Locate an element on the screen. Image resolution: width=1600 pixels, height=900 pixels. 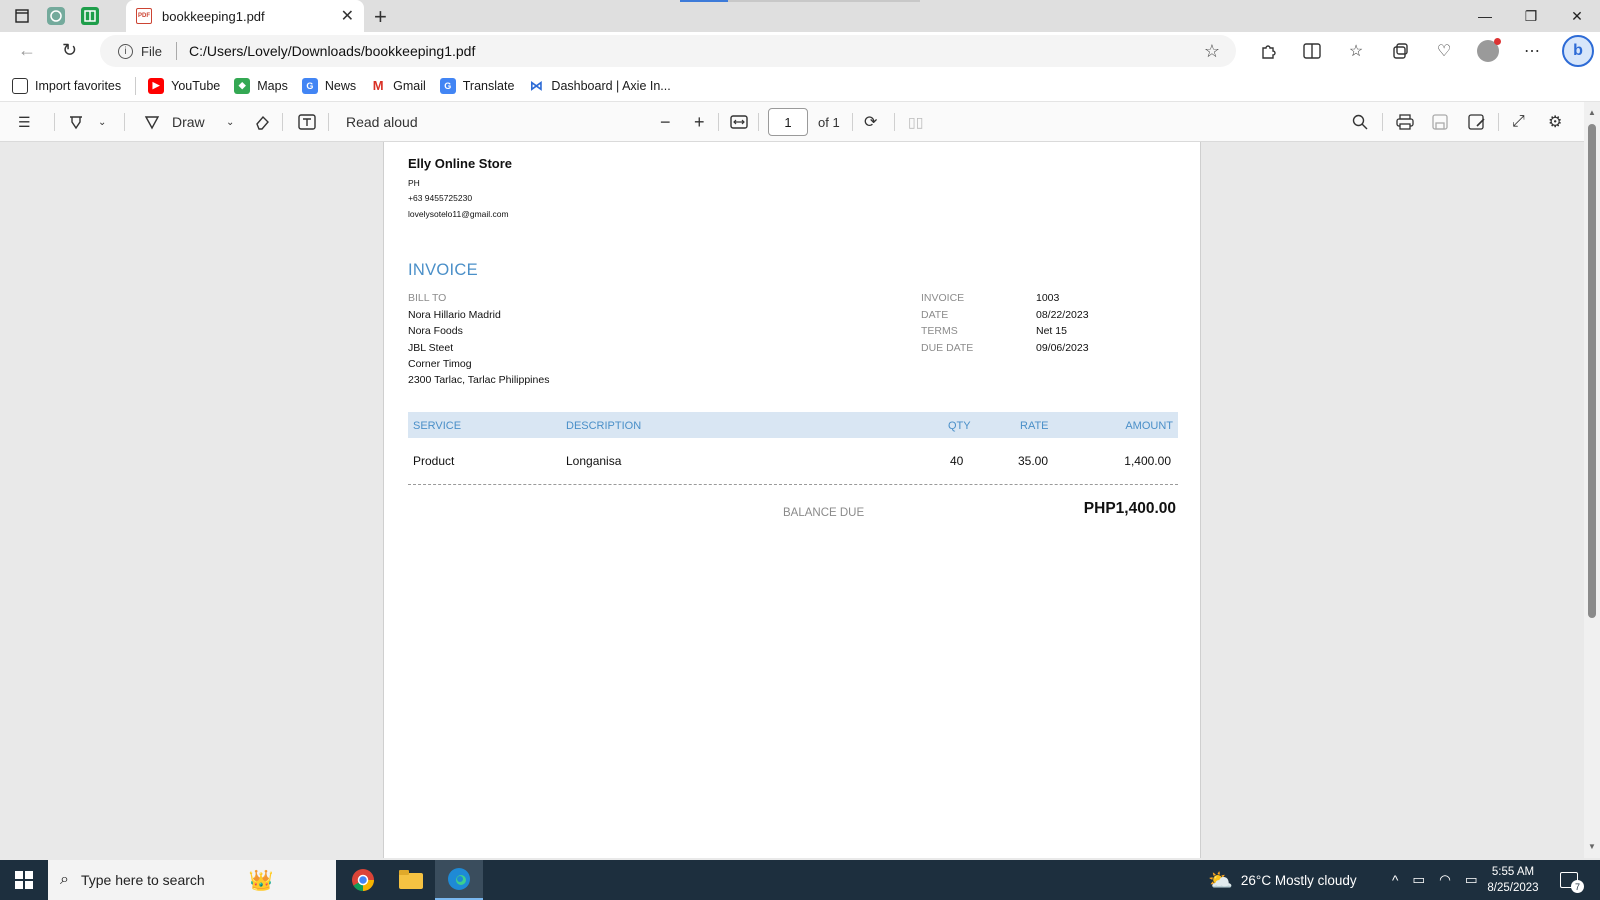
vertical-scrollbar: ▲ ▼ is located at coordinates (1592, 480).